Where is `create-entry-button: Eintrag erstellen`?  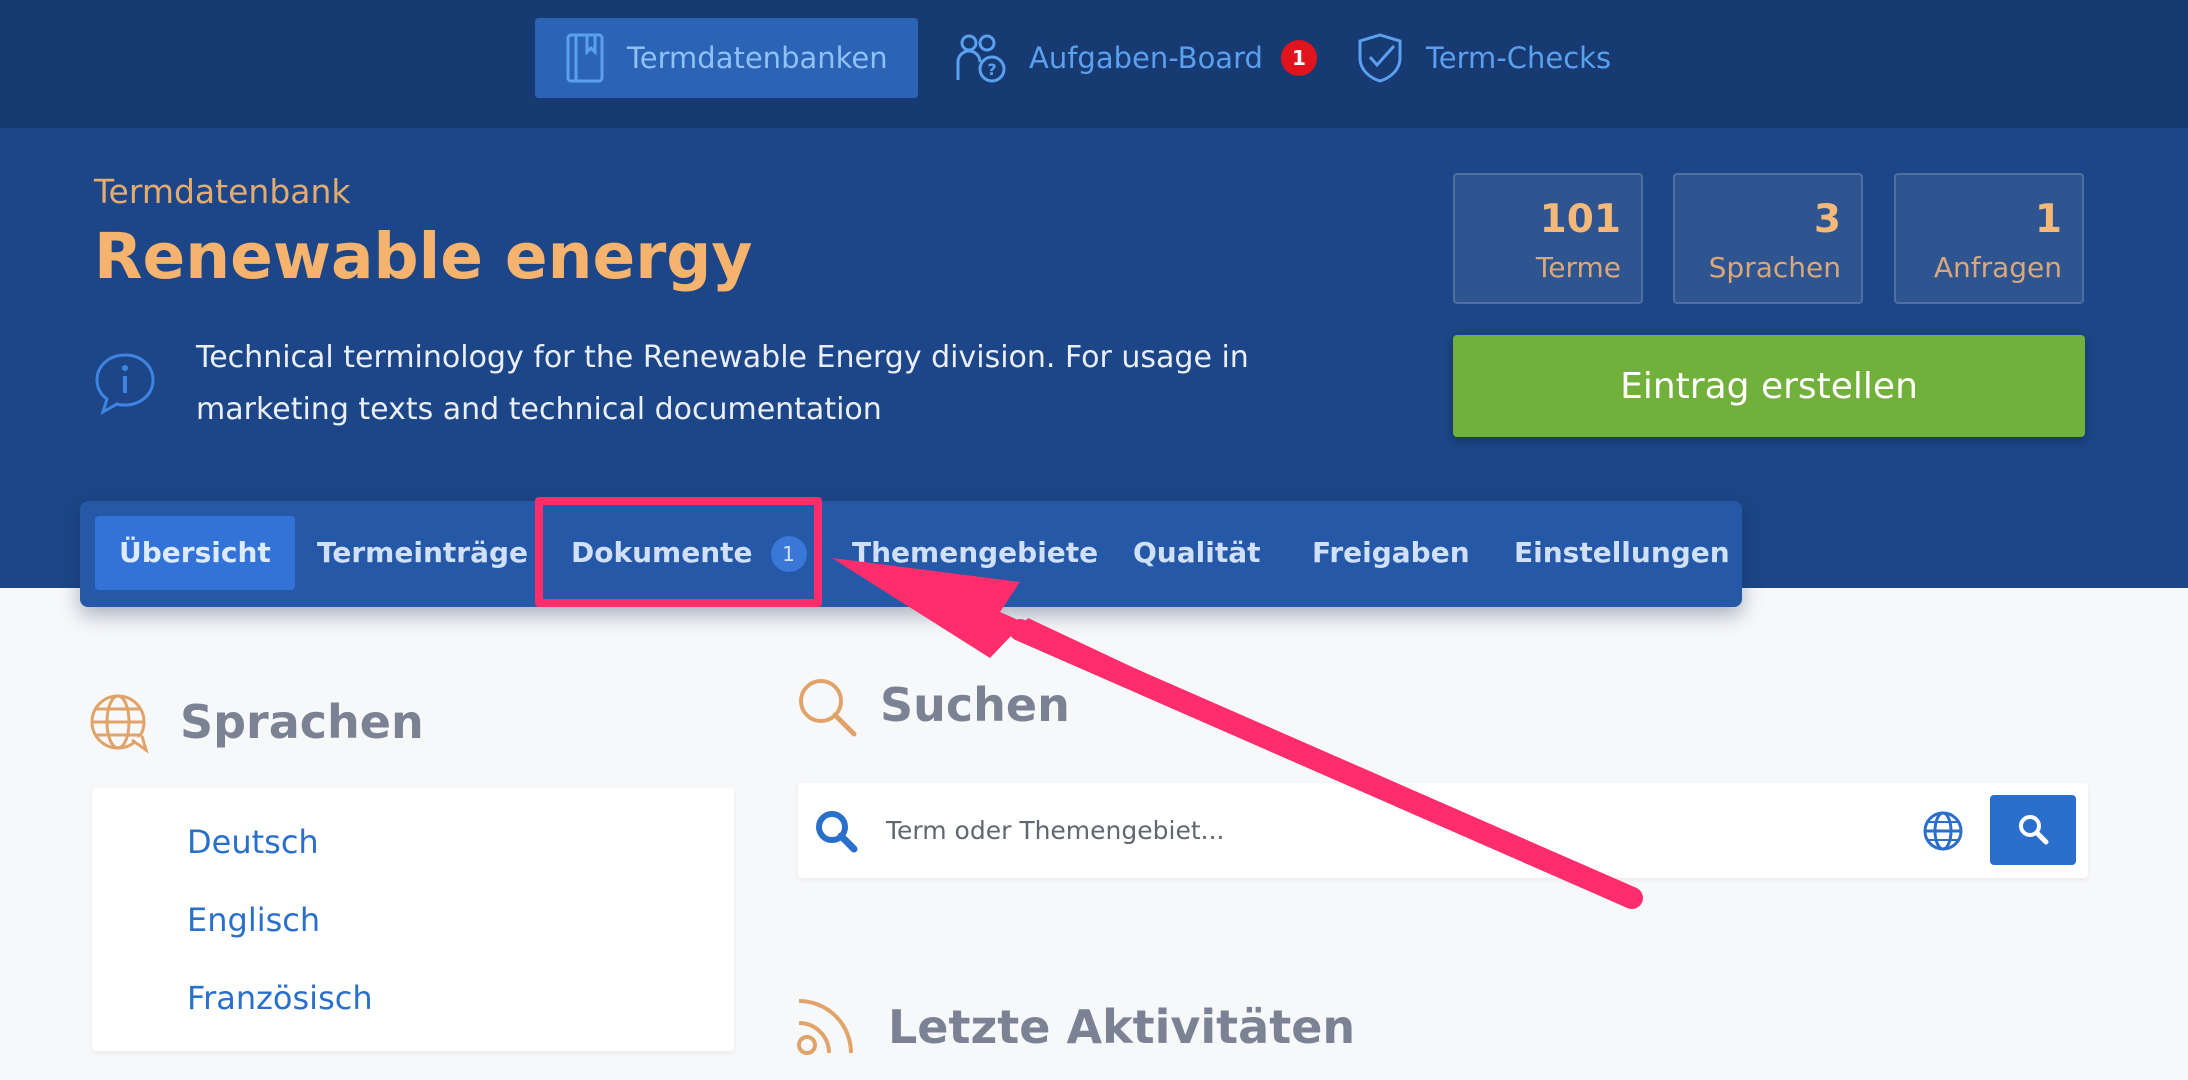 create-entry-button: Eintrag erstellen is located at coordinates (1769, 386).